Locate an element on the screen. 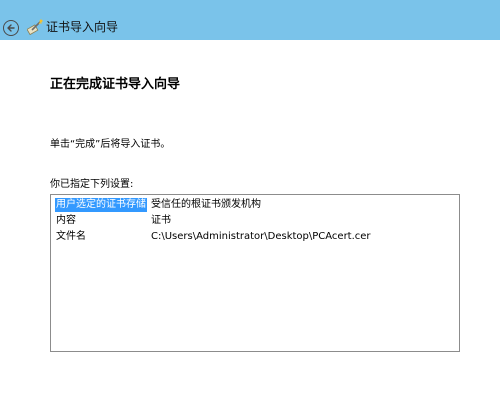 Image resolution: width=500 pixels, height=404 pixels. settings-label: 你已指定下列设置: is located at coordinates (92, 184).